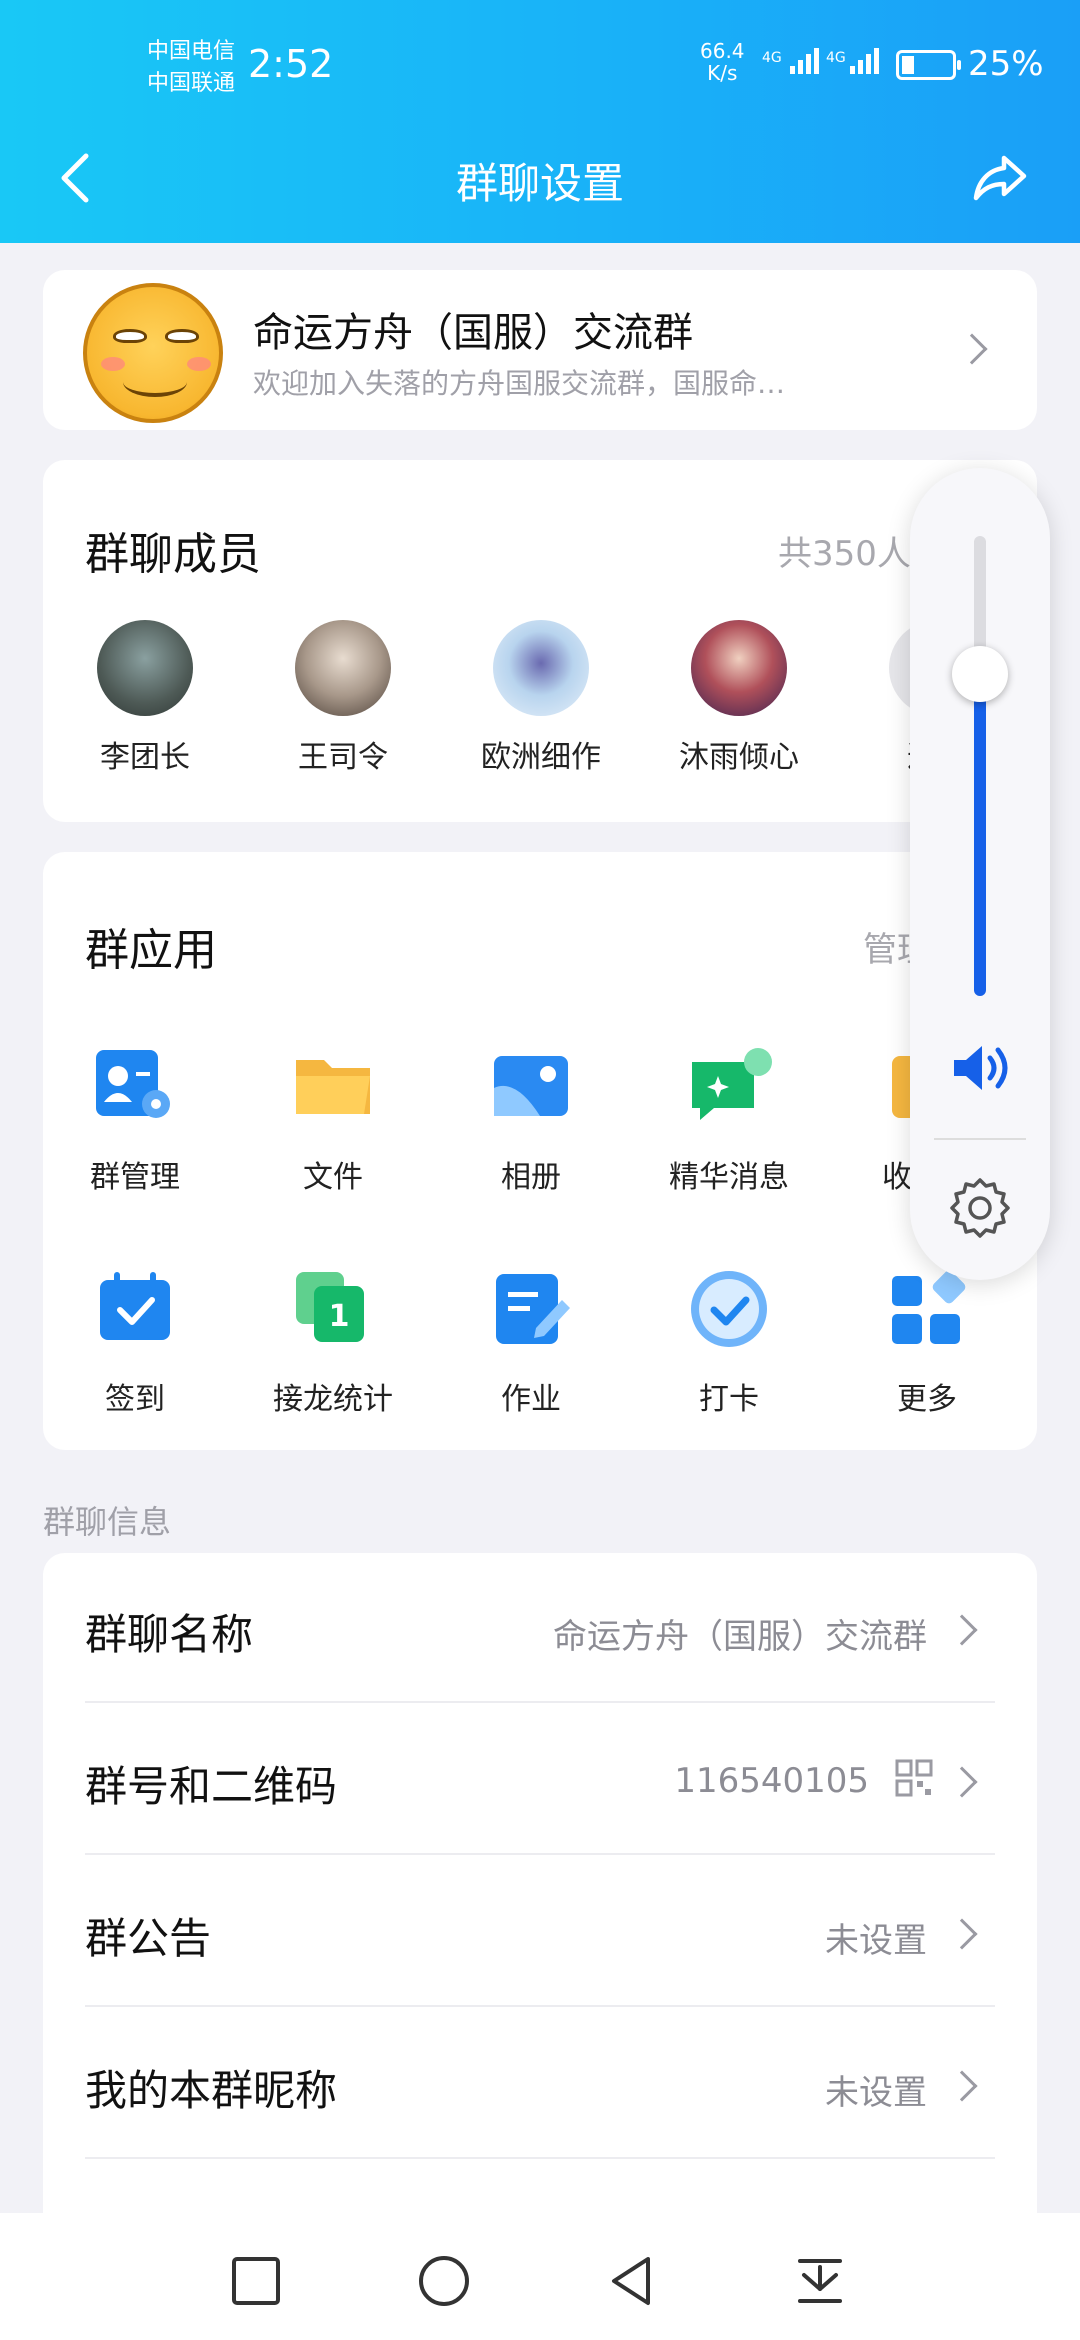  What do you see at coordinates (540, 68) in the screenshot?
I see `status-bar: 中国电信 中国联通 2:52 66.4 K/s 4G 4G 25%` at bounding box center [540, 68].